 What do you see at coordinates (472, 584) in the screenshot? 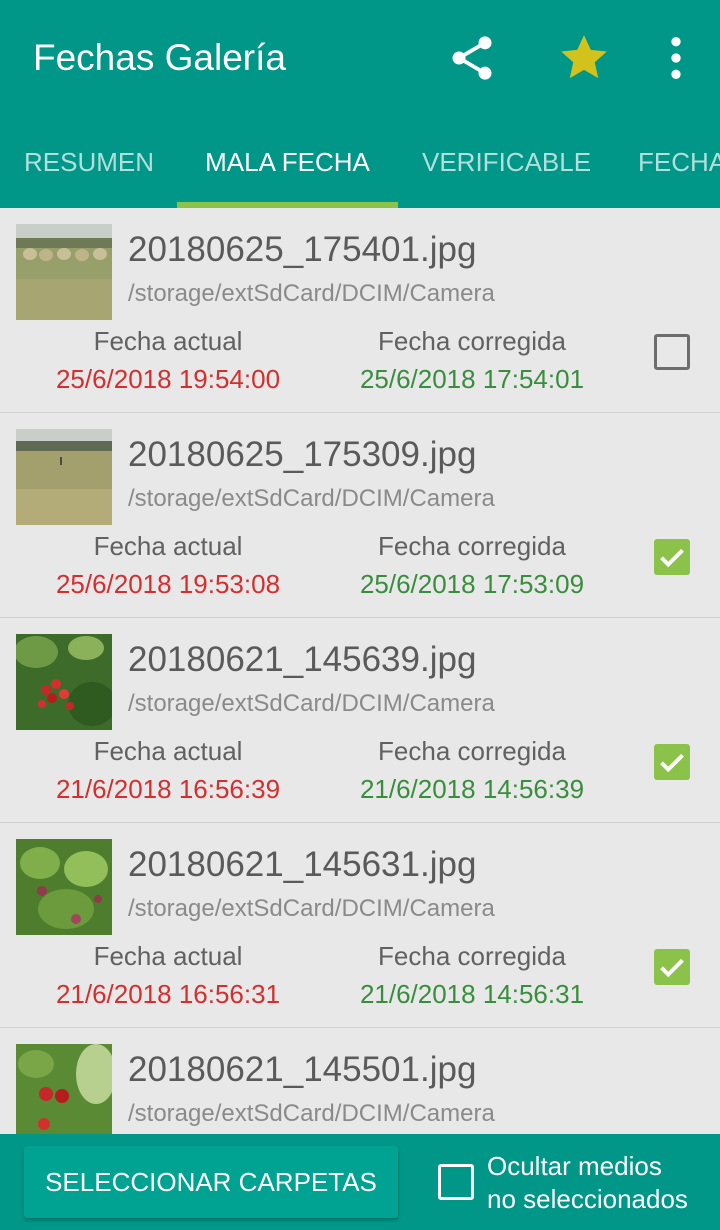
I see `corrected-date: 25/6/2018 17:53:09` at bounding box center [472, 584].